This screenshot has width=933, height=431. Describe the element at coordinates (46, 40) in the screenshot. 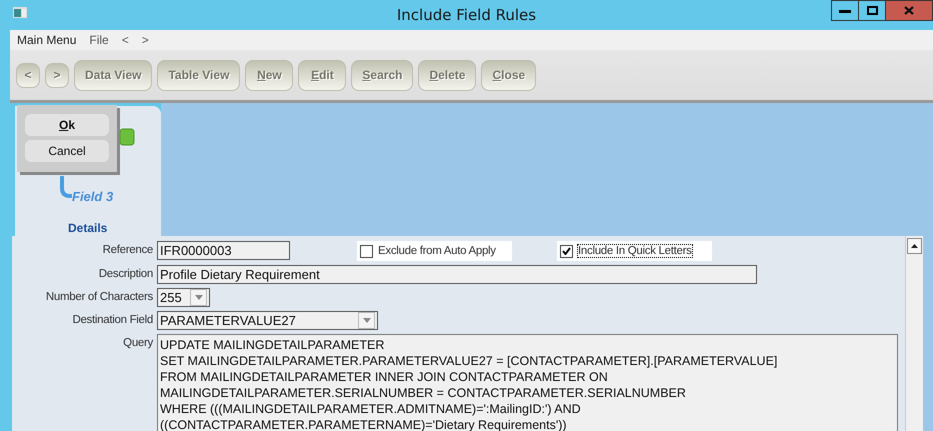

I see `menu-item: Main Menu` at that location.